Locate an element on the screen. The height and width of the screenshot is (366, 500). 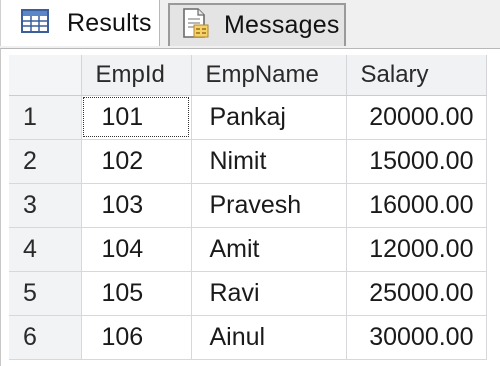
table-row: 6 106 Ainul 30000.00 is located at coordinates (248, 337).